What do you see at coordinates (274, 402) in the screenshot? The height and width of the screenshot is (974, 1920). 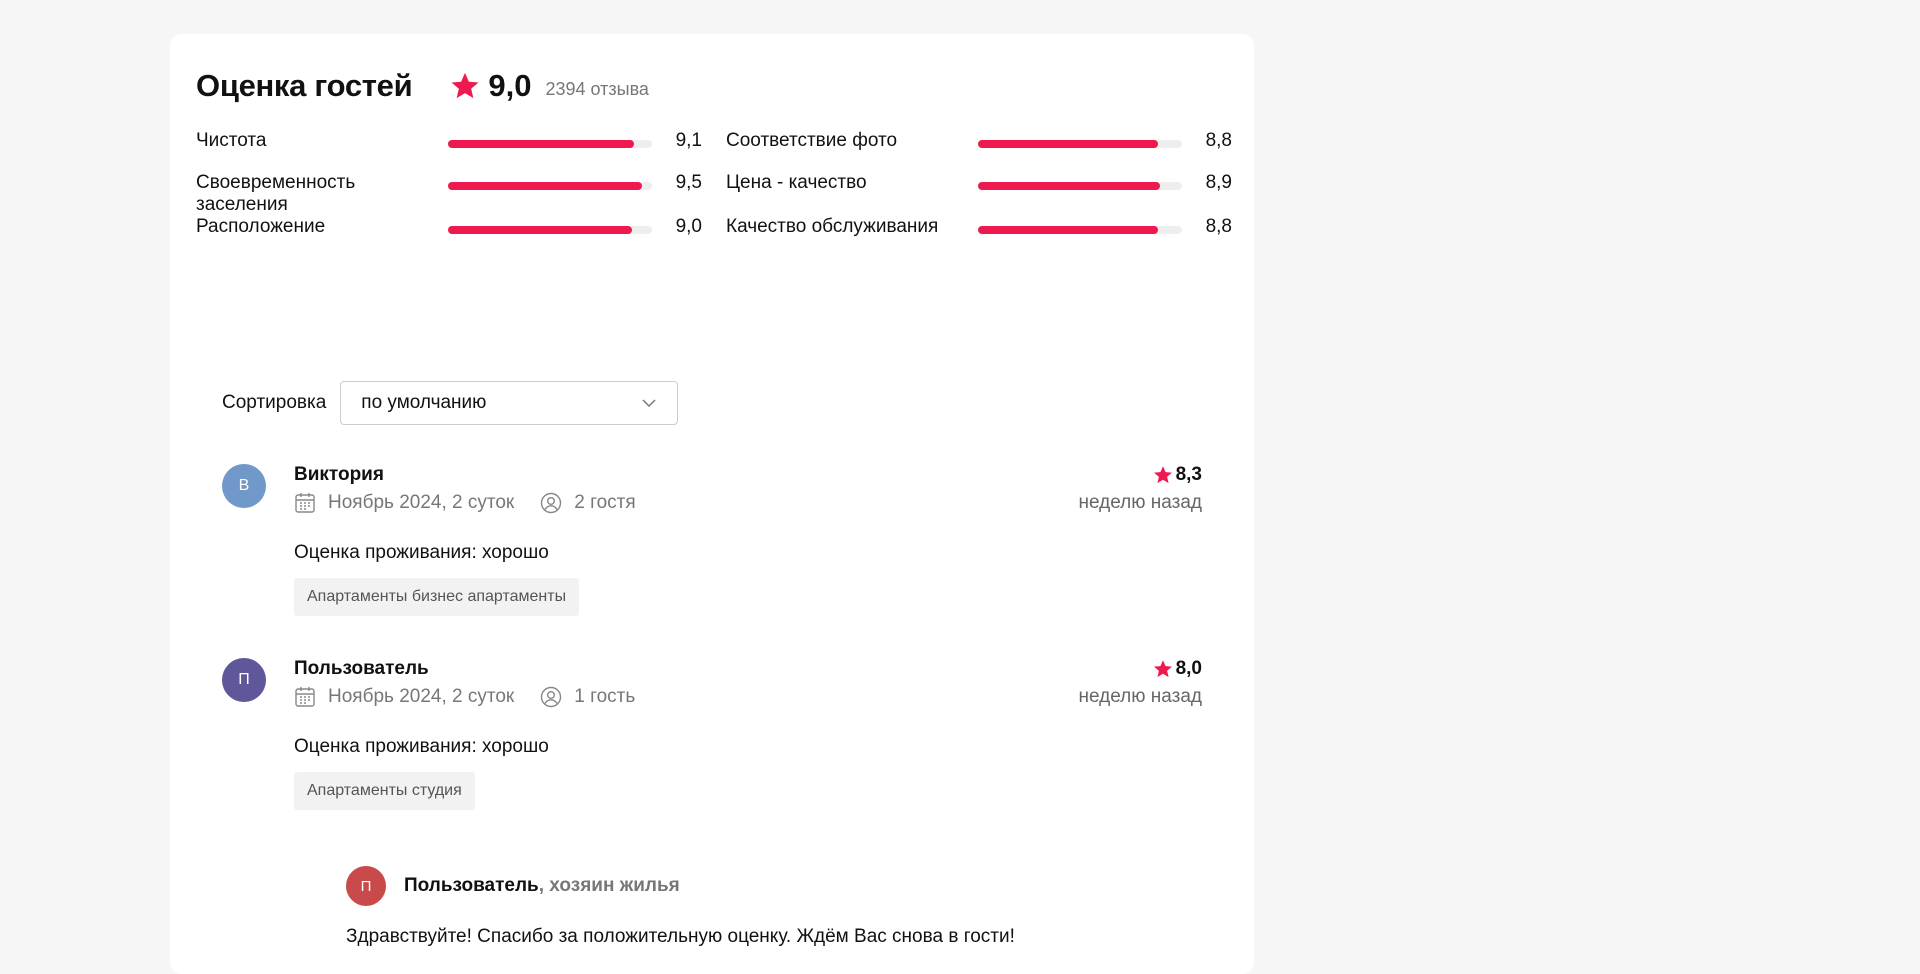 I see `sort-label: Сортировка` at bounding box center [274, 402].